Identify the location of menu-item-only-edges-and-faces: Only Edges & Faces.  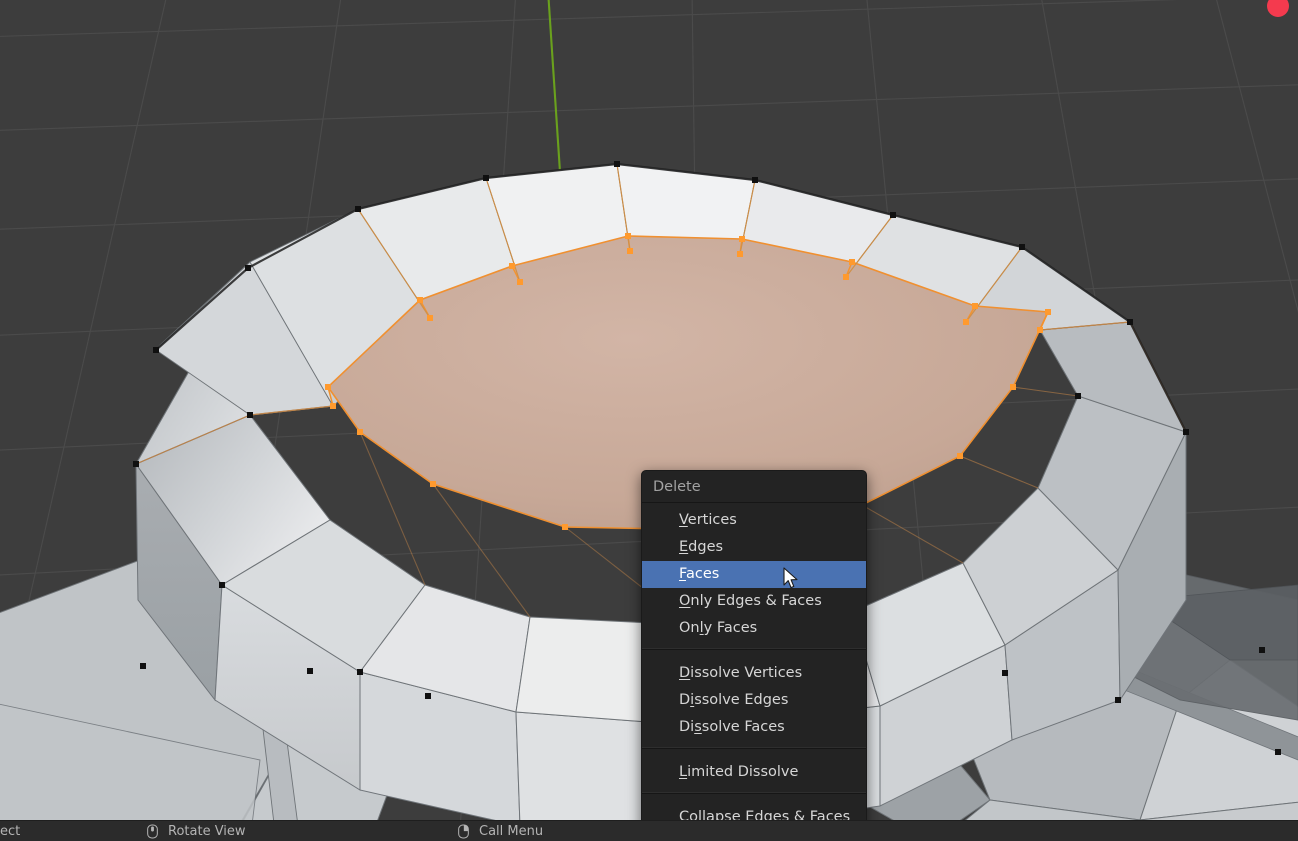
(754, 601).